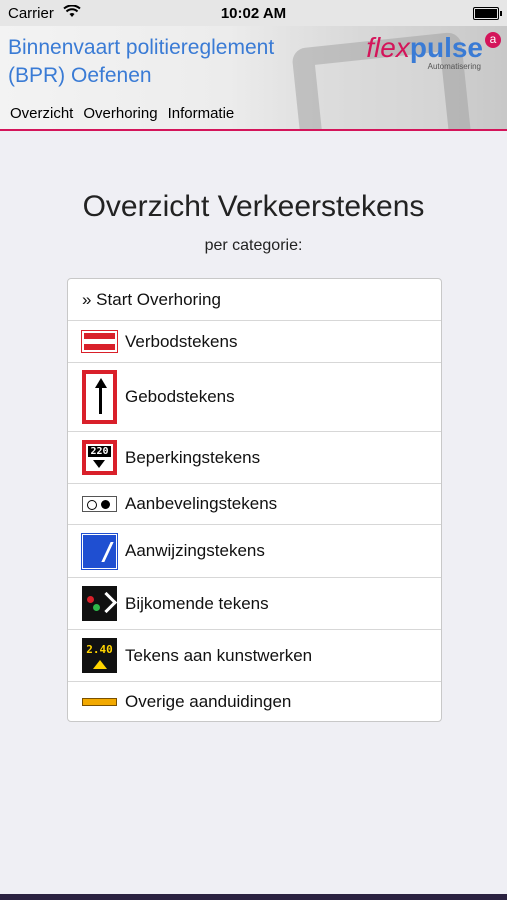 This screenshot has width=507, height=900. I want to click on additional-sign-icon, so click(99, 603).